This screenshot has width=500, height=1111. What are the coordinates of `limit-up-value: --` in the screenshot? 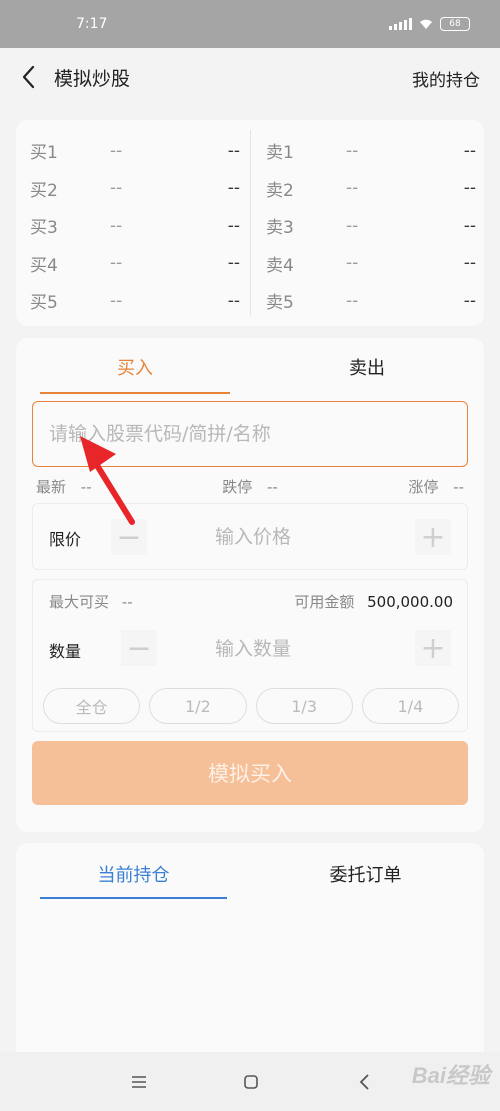 It's located at (458, 487).